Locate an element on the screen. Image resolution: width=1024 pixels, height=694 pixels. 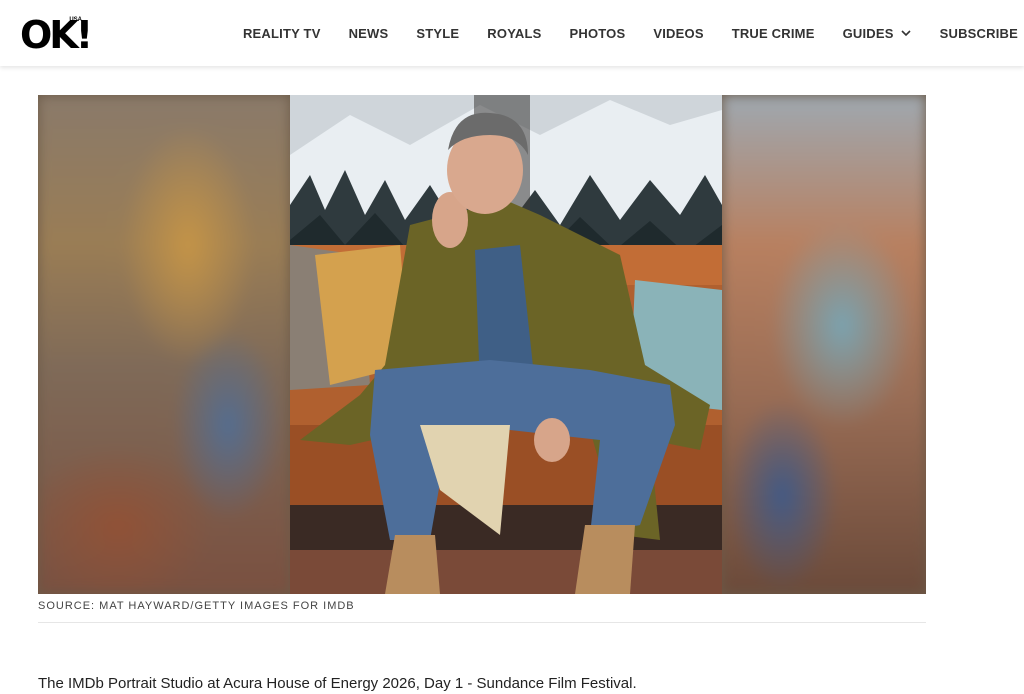
blurred-backdrop-right is located at coordinates (824, 344).